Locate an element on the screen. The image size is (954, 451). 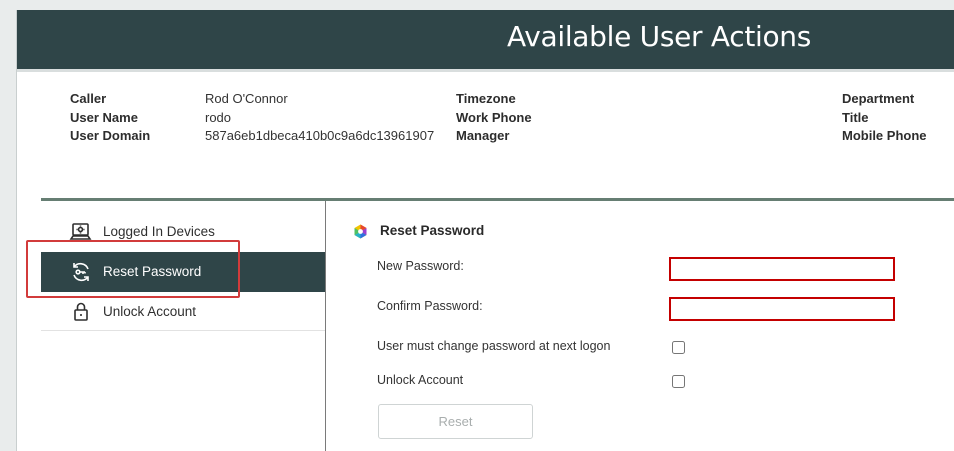
user-name-value: rodo is located at coordinates (218, 117).